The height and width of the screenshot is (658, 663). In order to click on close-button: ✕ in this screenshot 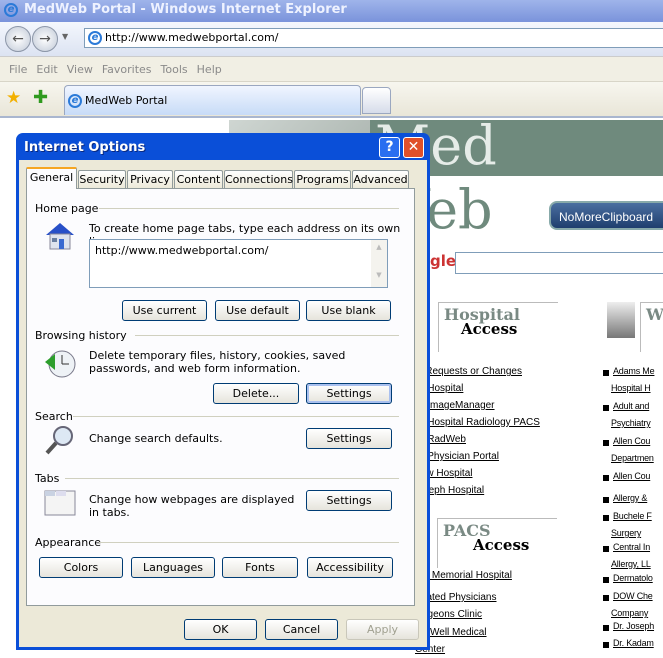, I will do `click(413, 147)`.